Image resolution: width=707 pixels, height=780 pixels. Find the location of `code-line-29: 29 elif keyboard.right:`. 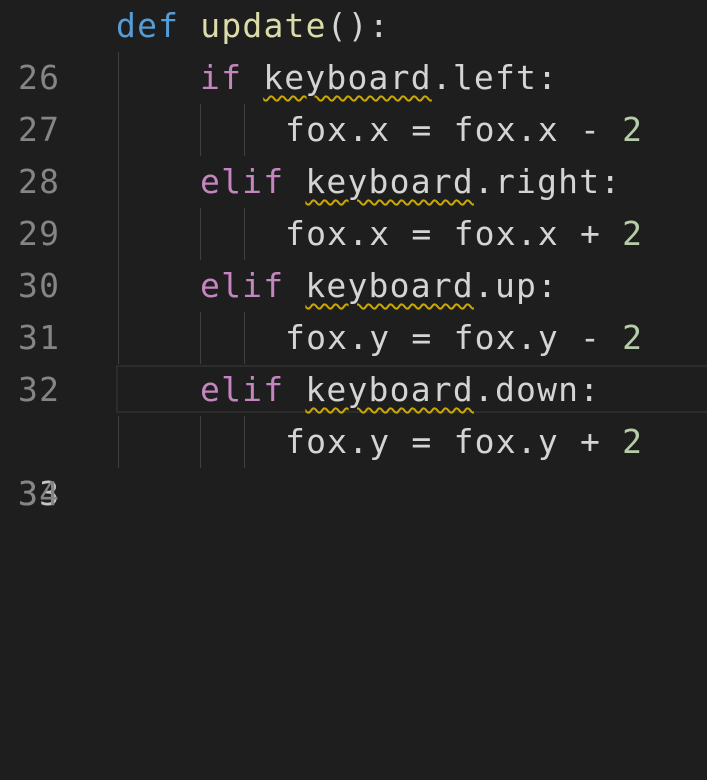

code-line-29: 29 elif keyboard.right: is located at coordinates (353, 204).